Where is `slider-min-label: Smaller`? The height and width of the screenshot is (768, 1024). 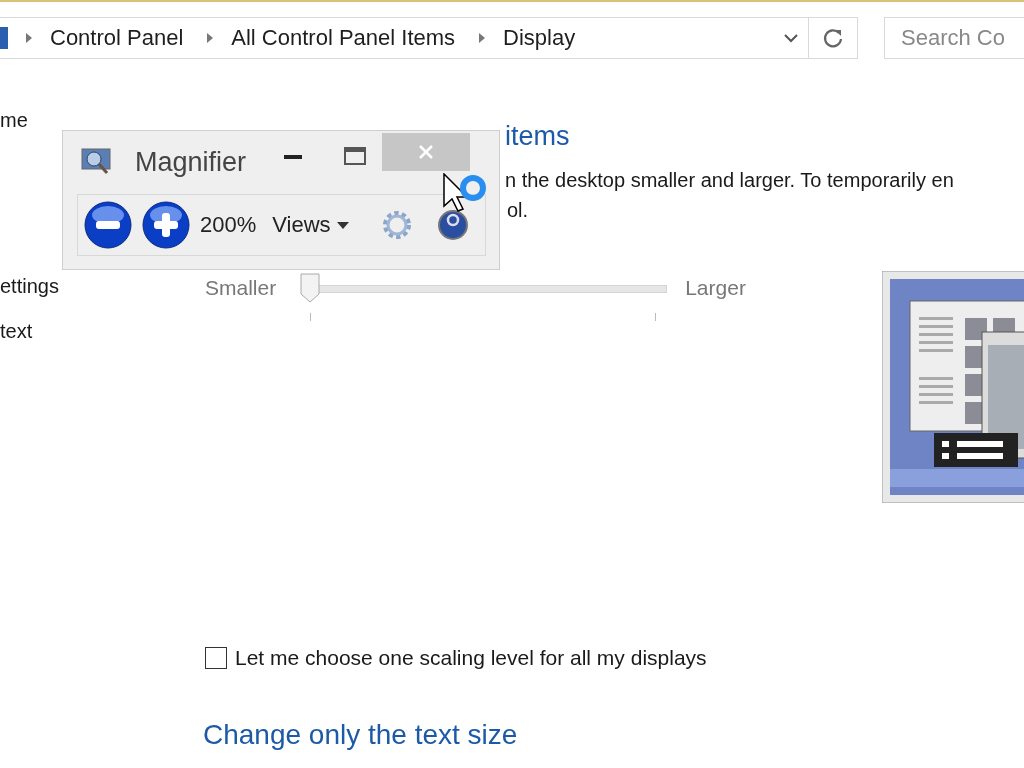 slider-min-label: Smaller is located at coordinates (241, 288).